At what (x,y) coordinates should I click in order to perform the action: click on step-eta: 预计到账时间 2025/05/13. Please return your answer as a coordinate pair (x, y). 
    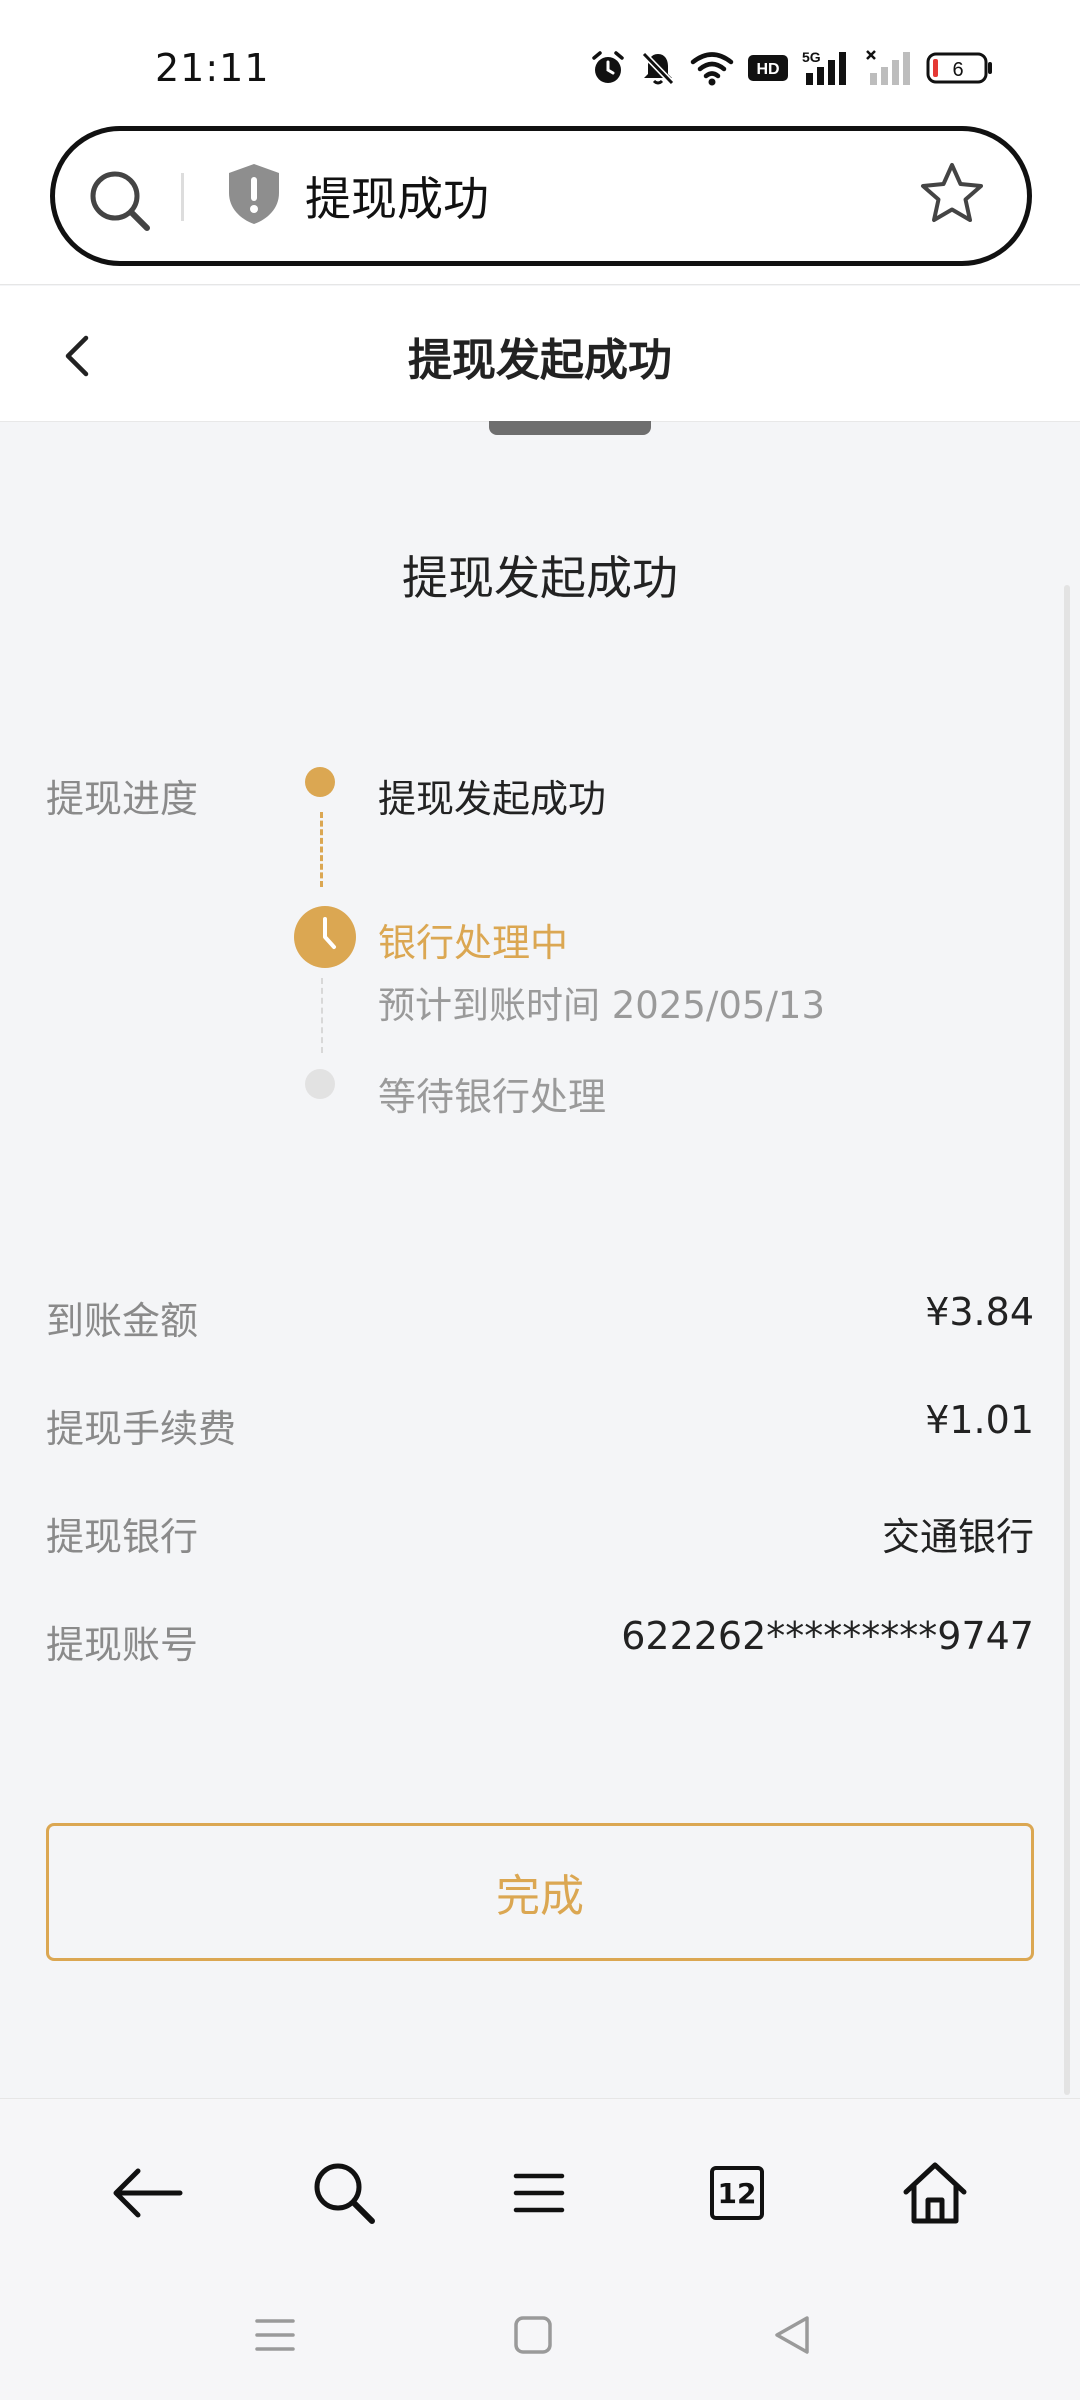
    Looking at the image, I should click on (602, 1005).